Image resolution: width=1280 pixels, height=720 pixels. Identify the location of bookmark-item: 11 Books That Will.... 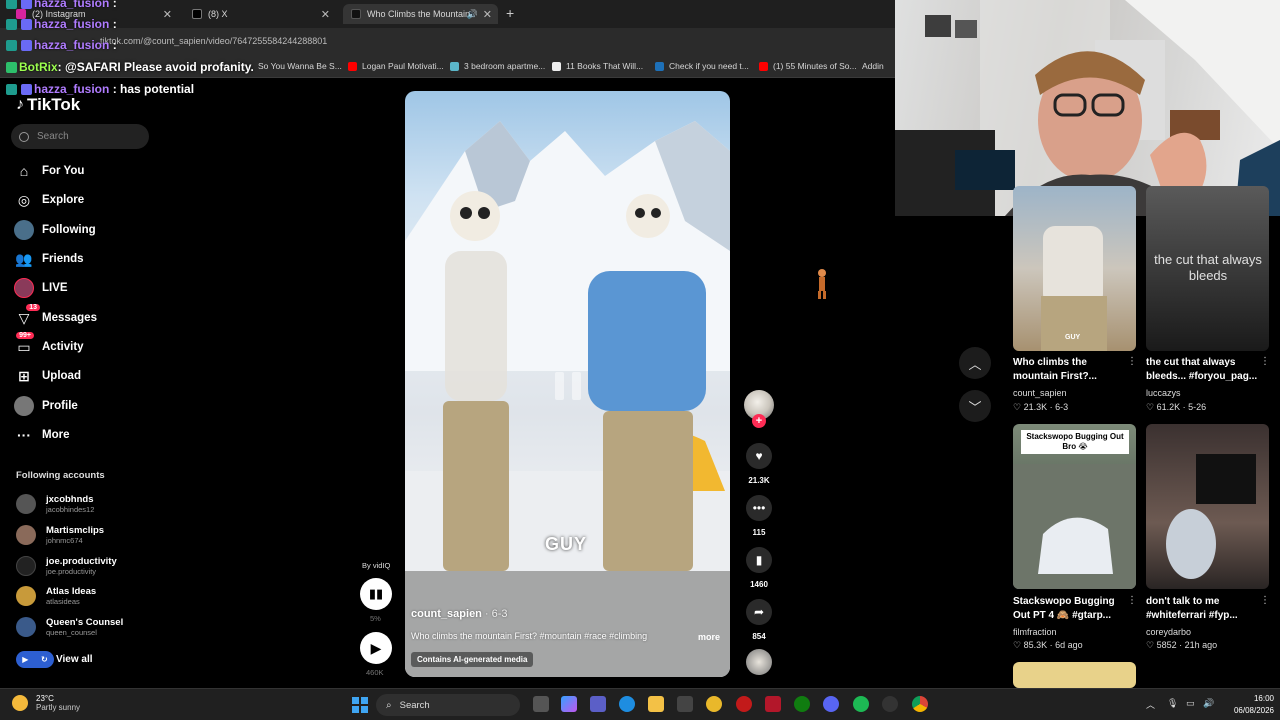
(597, 66).